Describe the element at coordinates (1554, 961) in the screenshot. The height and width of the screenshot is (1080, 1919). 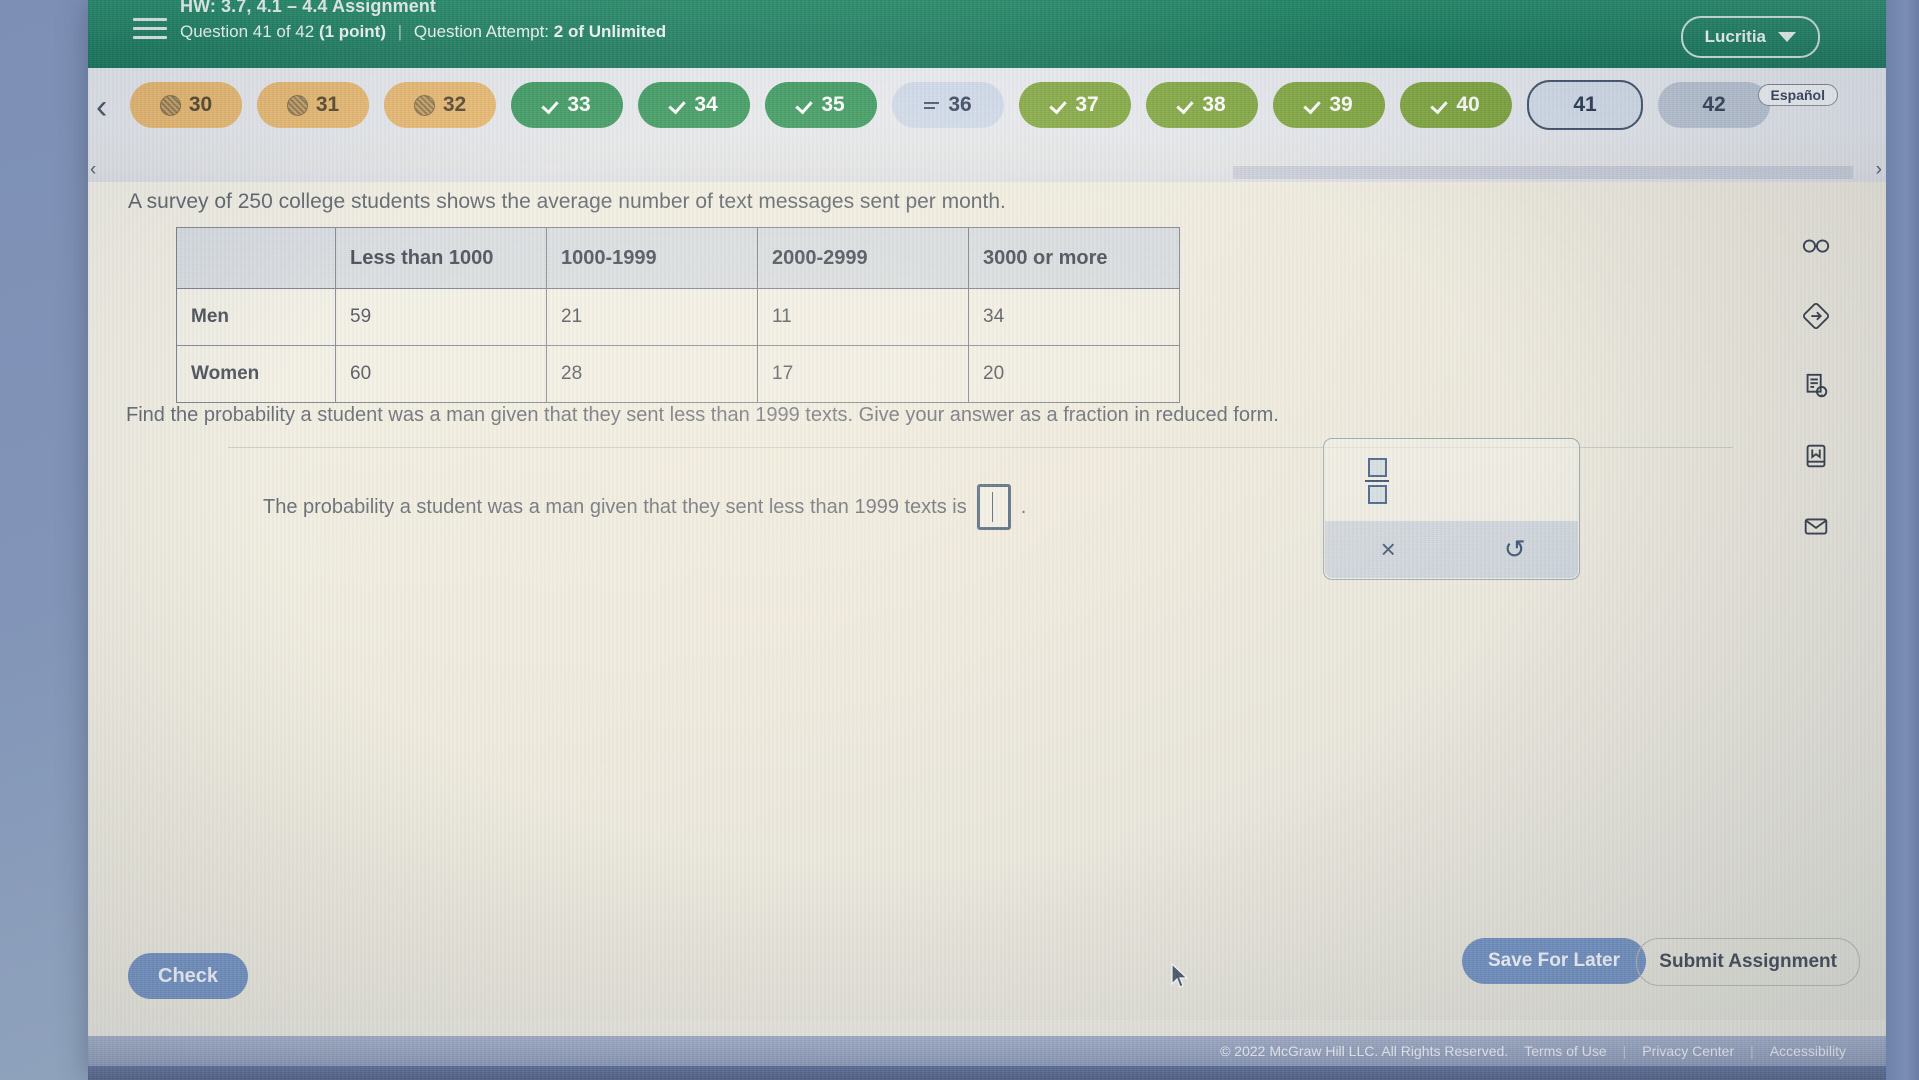
I see `save-for-later-button: Save For Later` at that location.